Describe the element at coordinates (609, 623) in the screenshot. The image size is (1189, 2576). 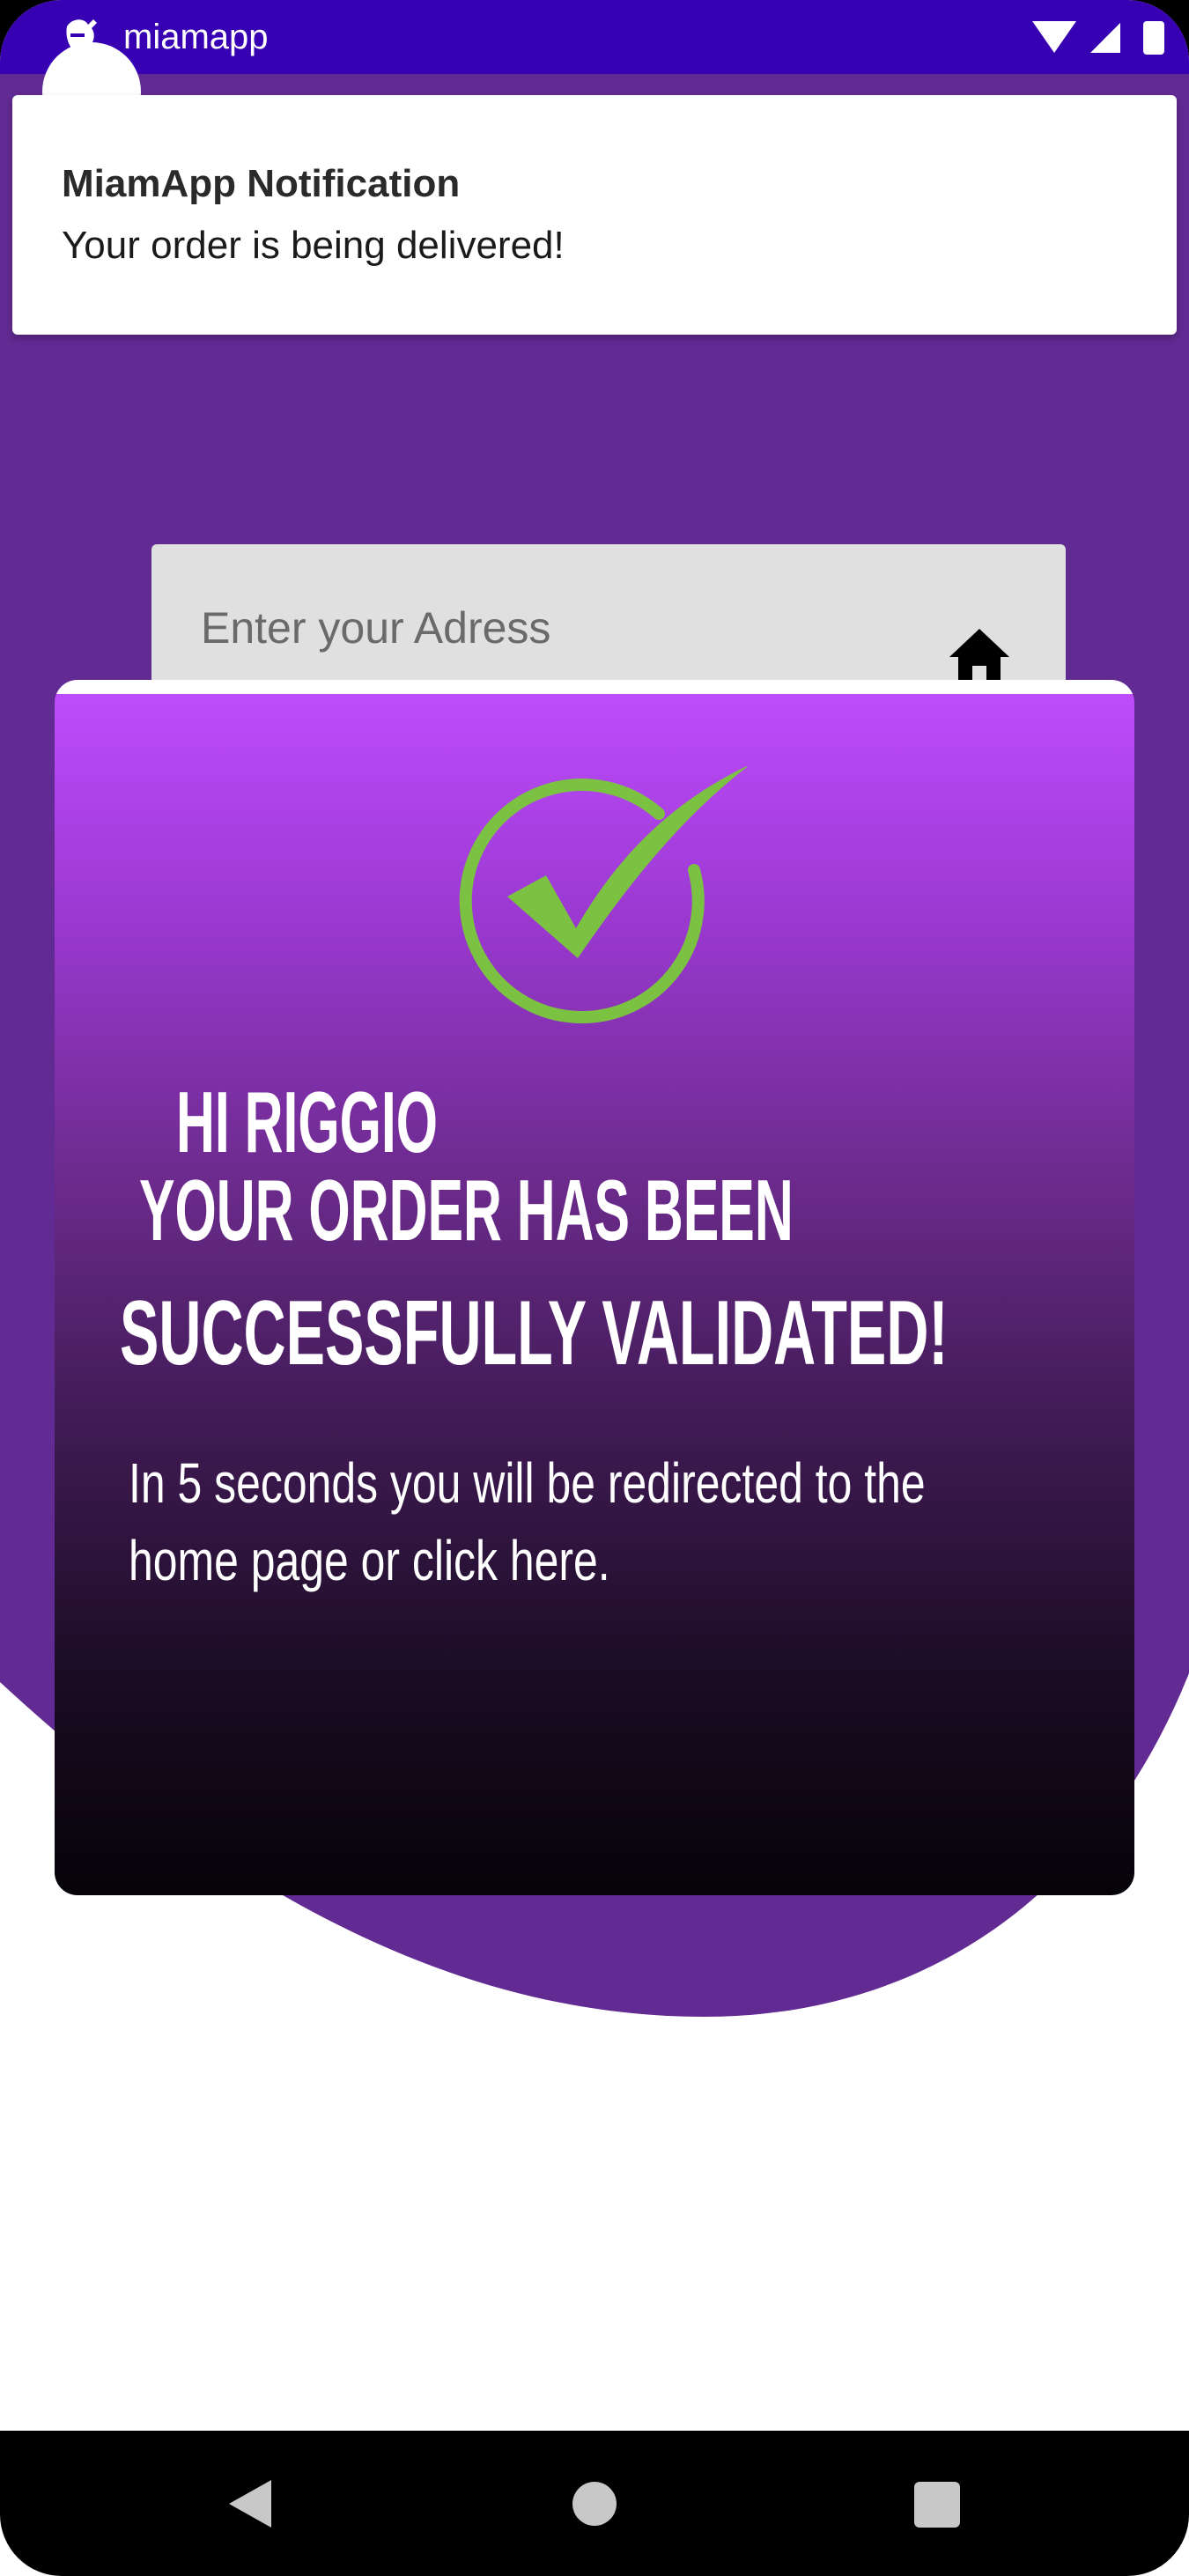
I see `address-input: Enter your Adress` at that location.